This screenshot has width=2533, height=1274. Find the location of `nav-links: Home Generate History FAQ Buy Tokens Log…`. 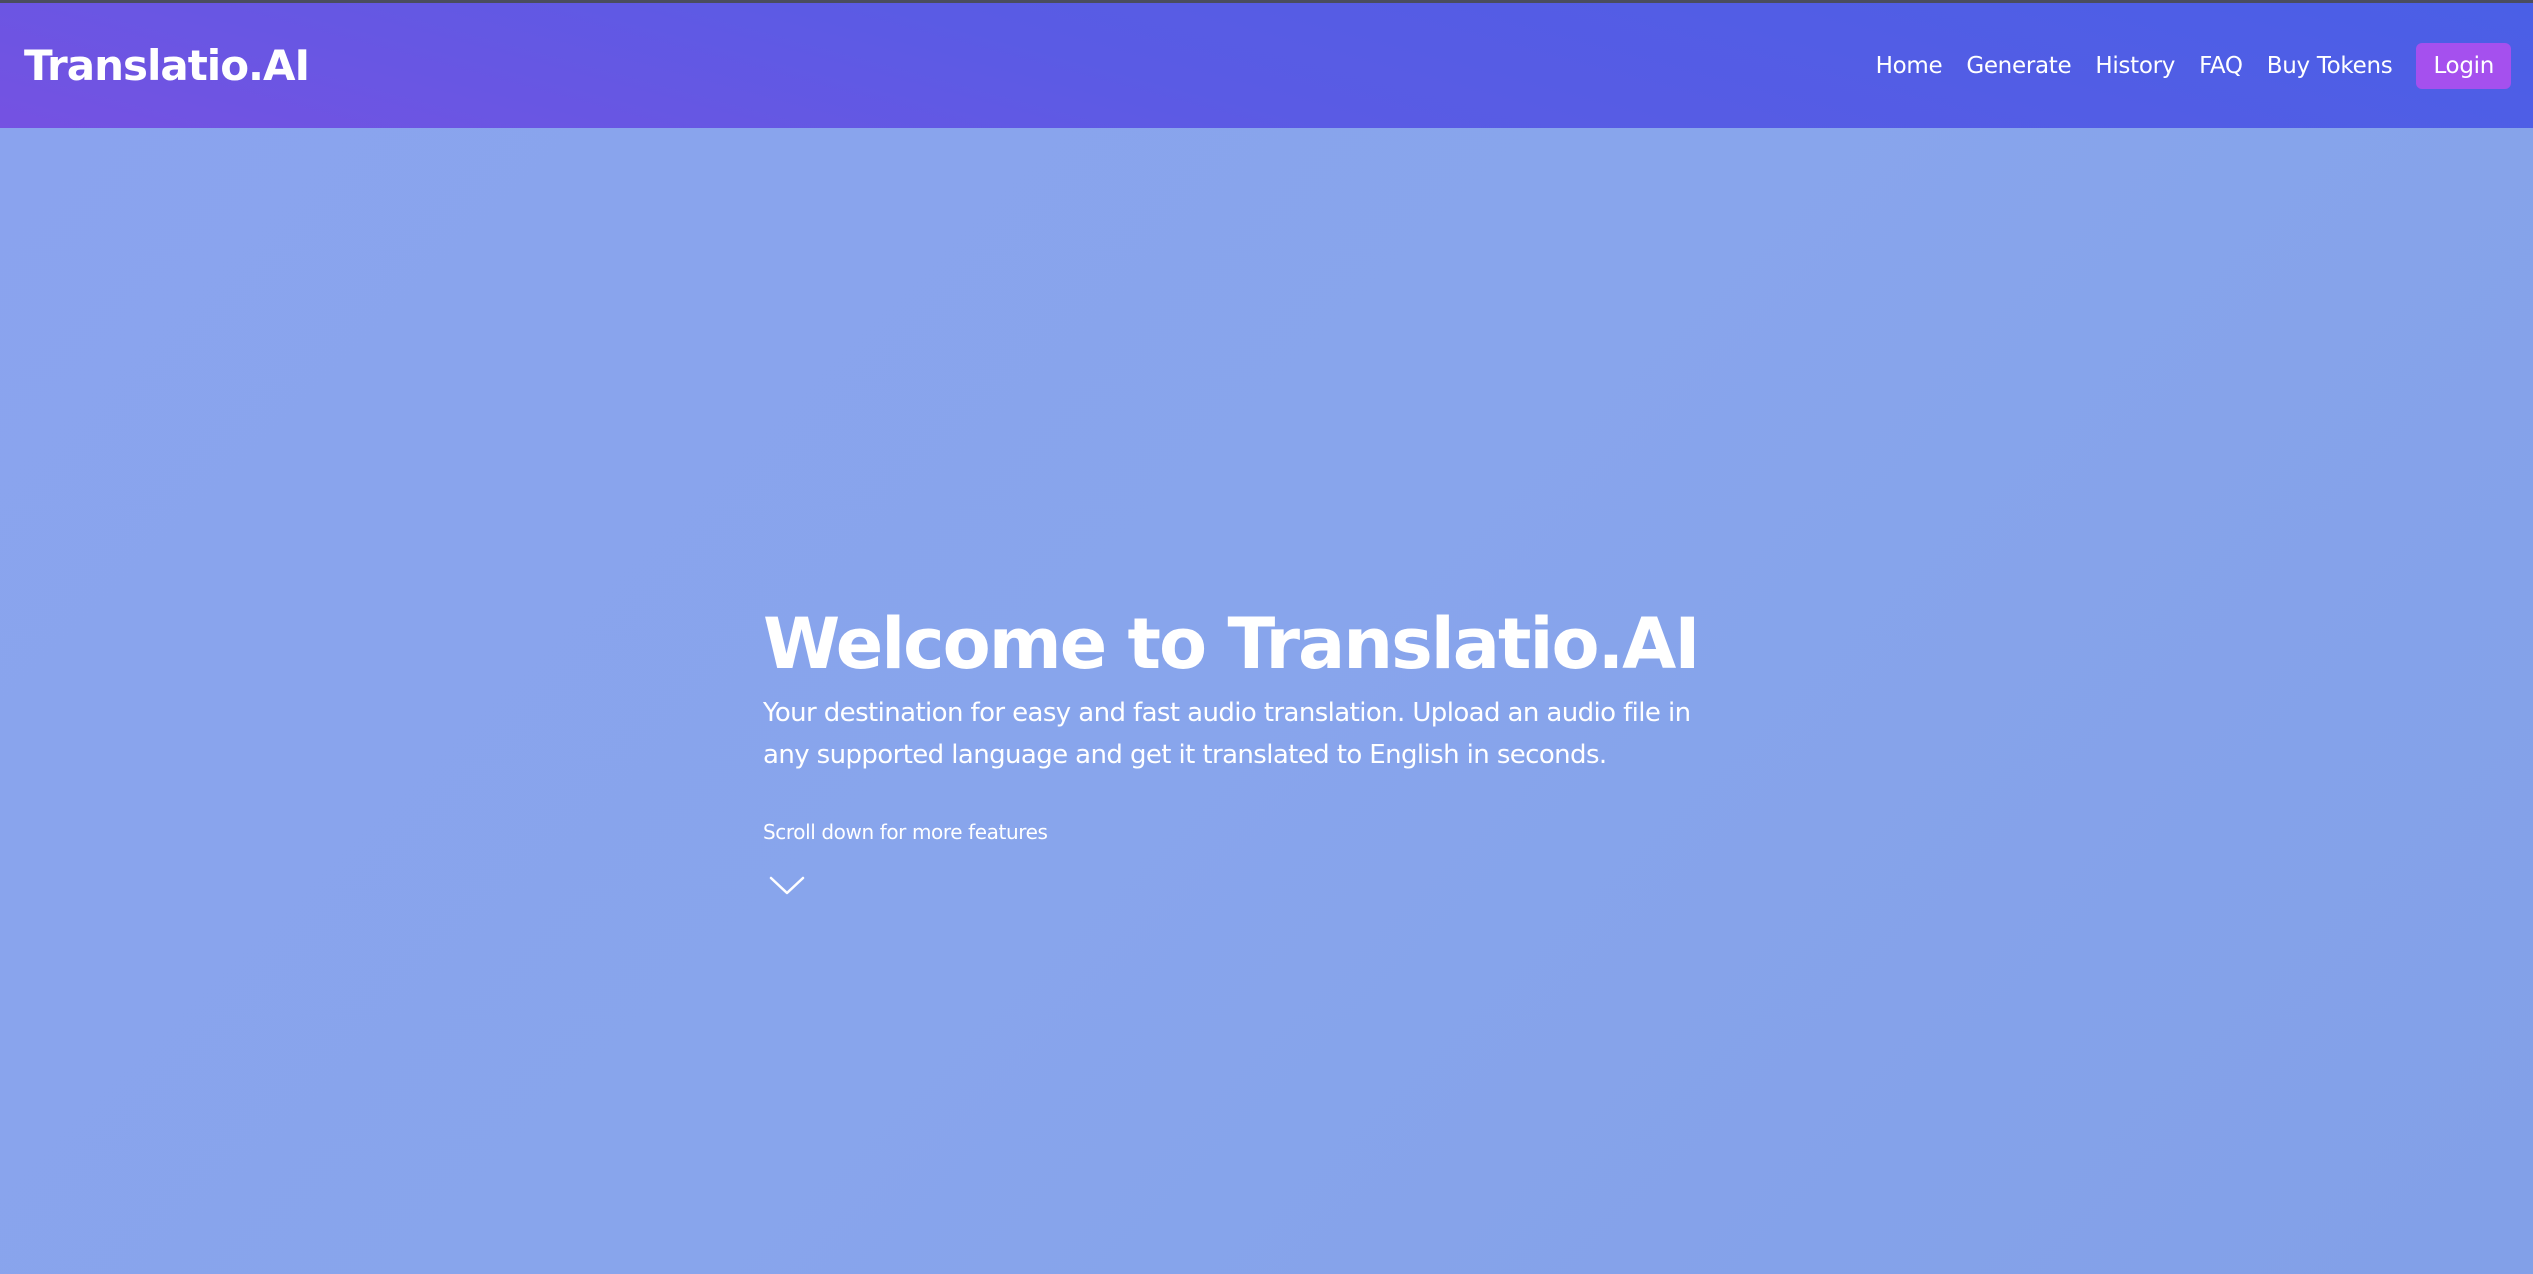

nav-links: Home Generate History FAQ Buy Tokens Log… is located at coordinates (2181, 65).